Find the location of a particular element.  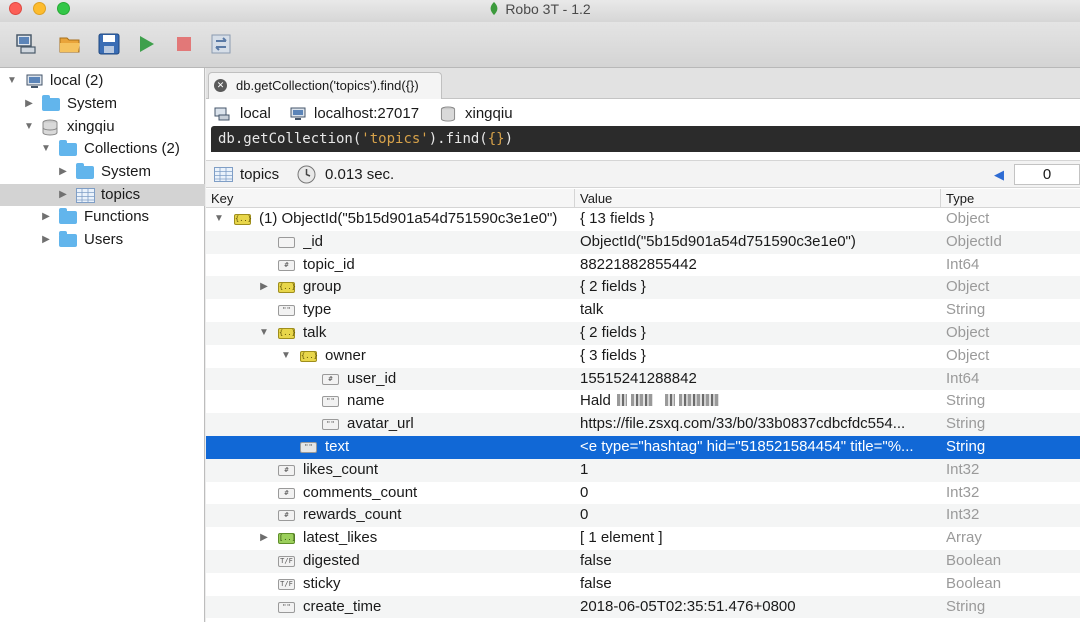

tab-query: ✕ db.getCollection('topics').find({}) is located at coordinates (325, 85).